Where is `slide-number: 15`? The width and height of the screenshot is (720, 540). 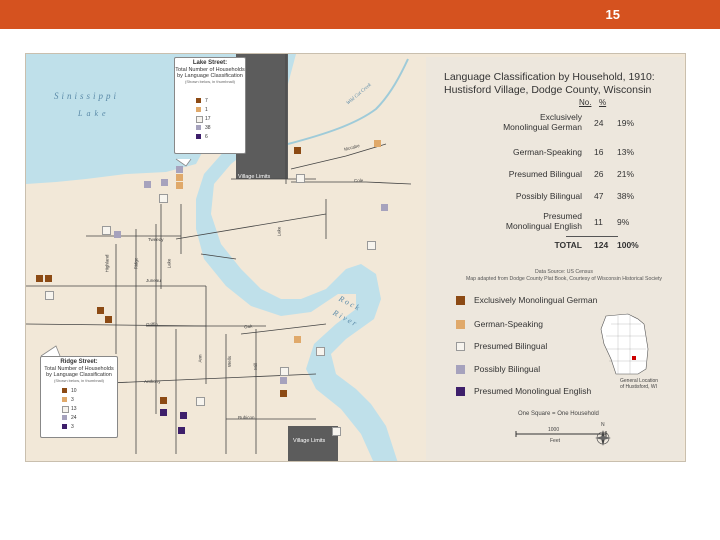
slide-number: 15 is located at coordinates (612, 14).